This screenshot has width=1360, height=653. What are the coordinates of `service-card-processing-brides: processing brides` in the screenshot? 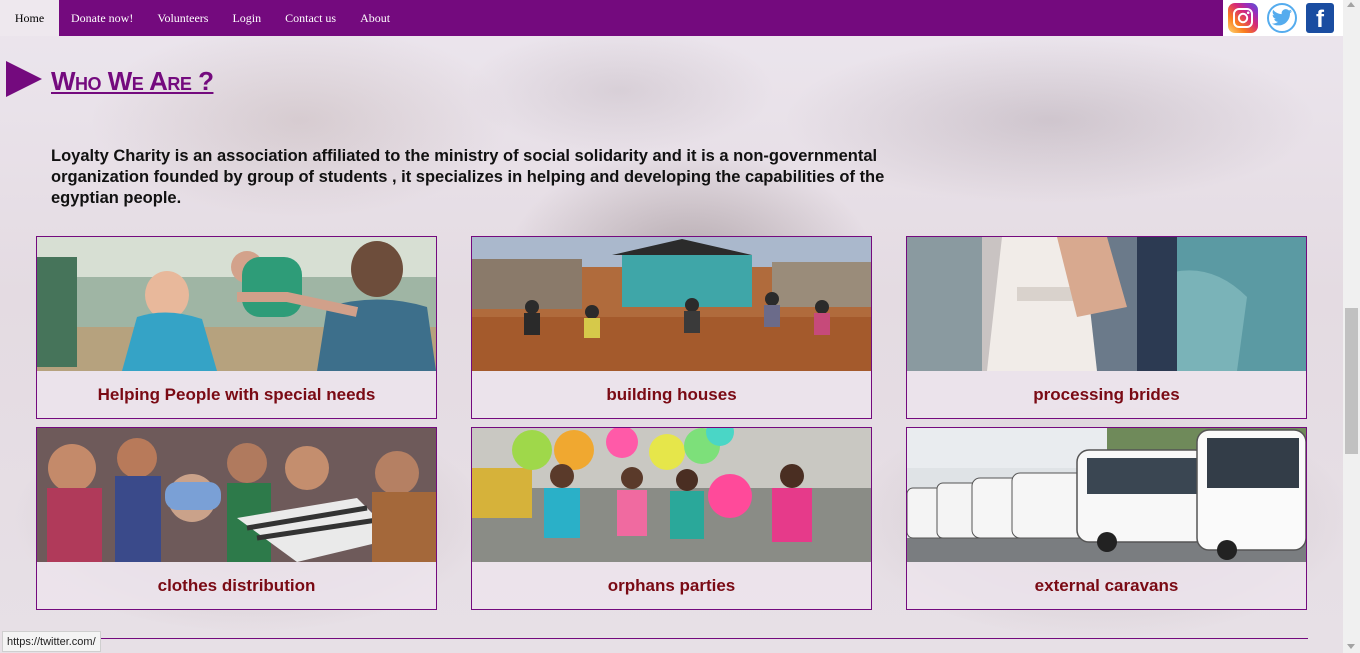 It's located at (1106, 327).